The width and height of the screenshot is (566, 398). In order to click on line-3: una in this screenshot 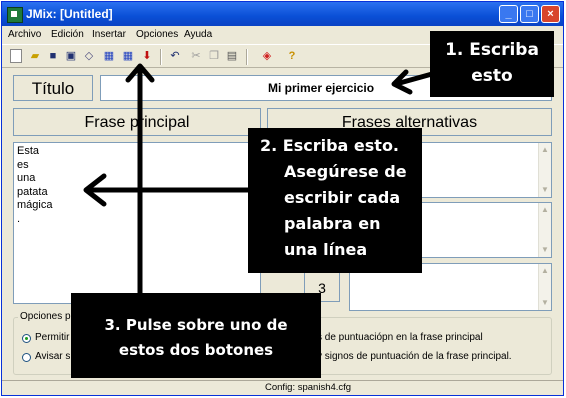, I will do `click(26, 178)`.